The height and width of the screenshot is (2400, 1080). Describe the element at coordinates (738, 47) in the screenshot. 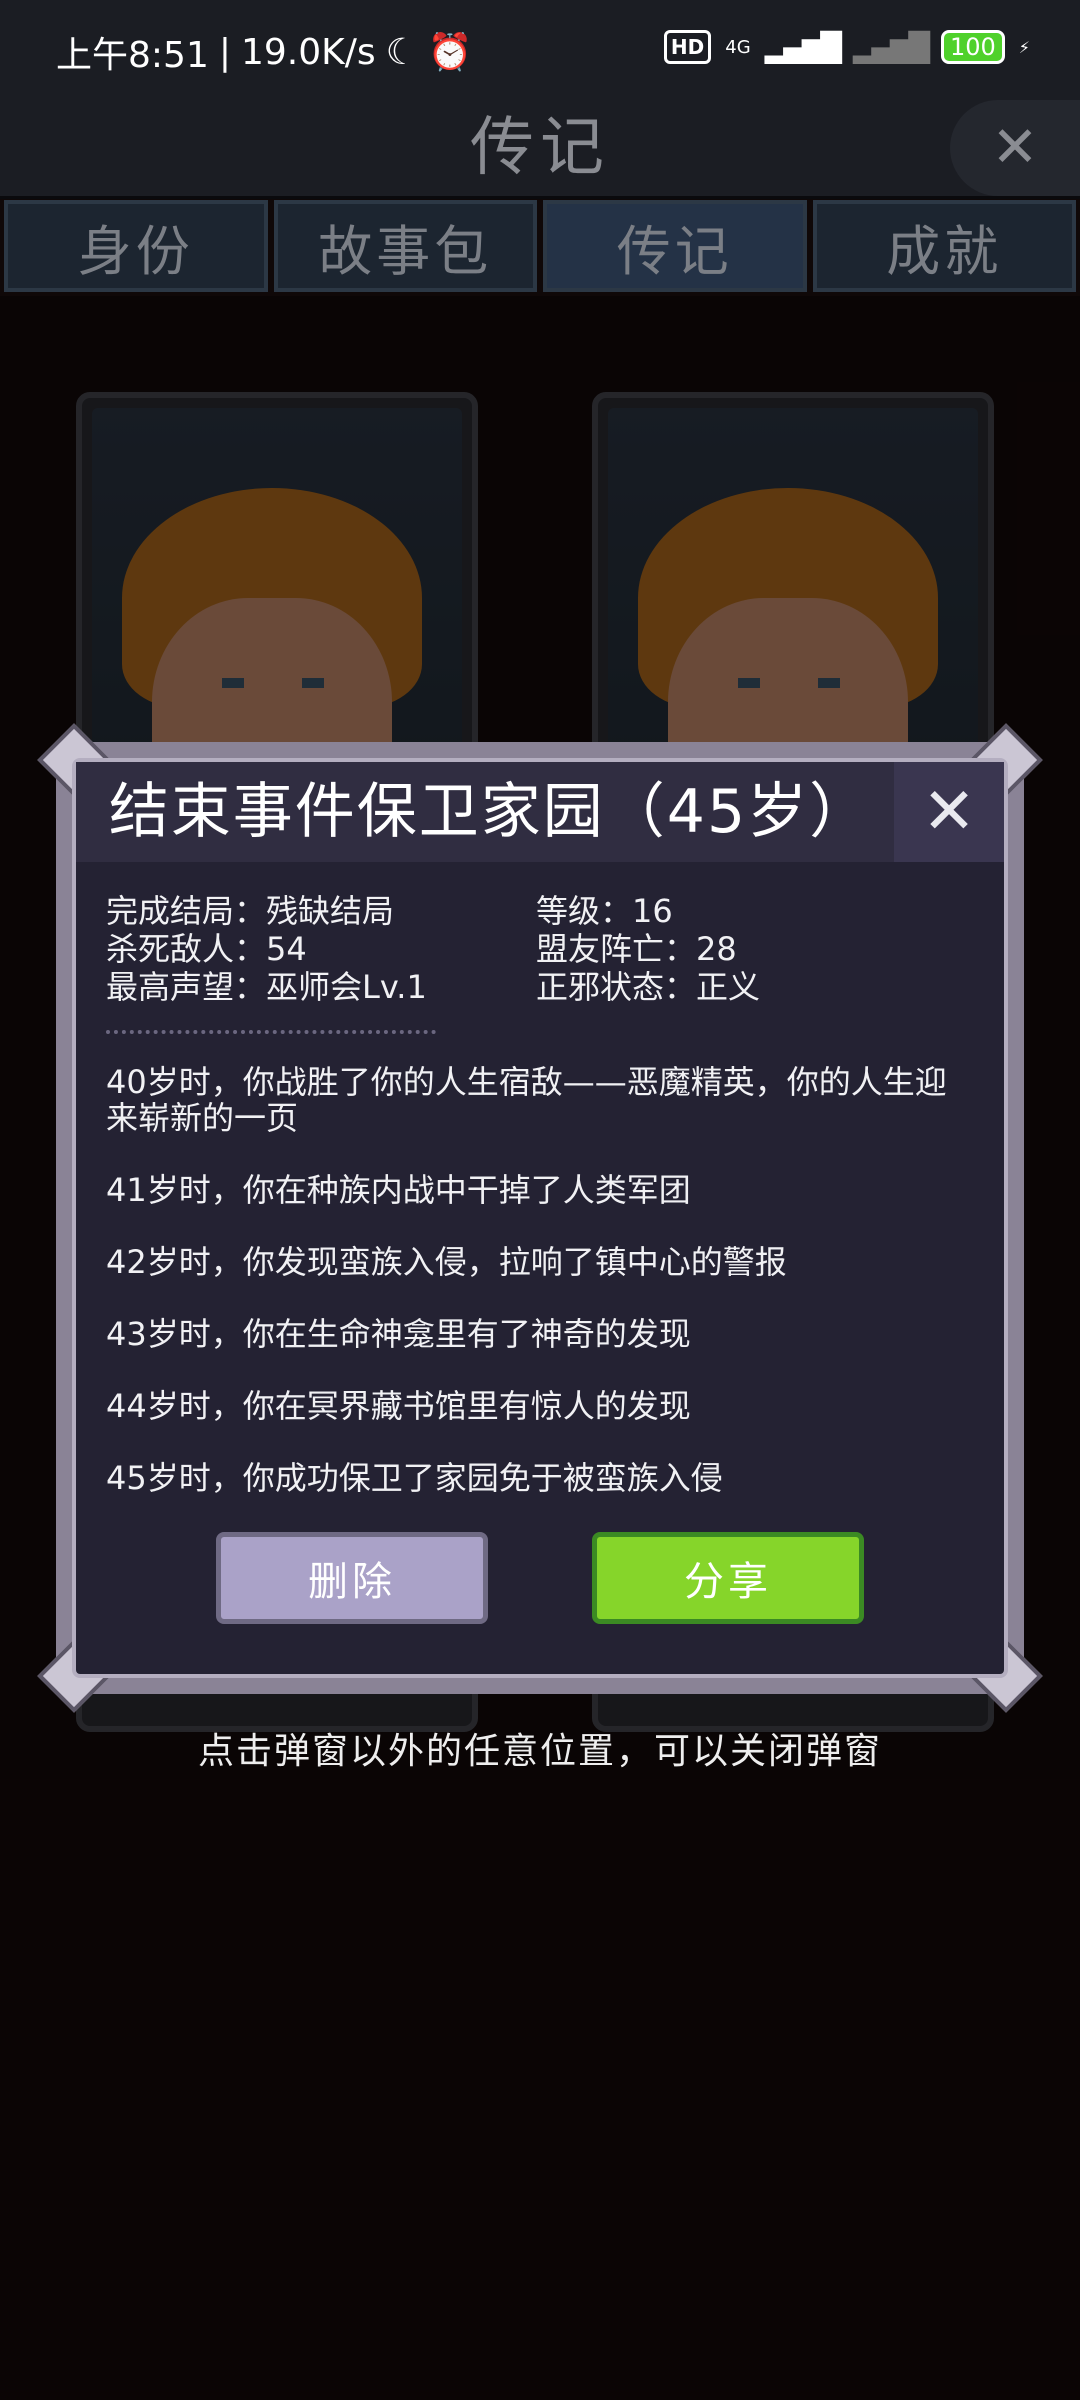

I see `network-type: 4G` at that location.